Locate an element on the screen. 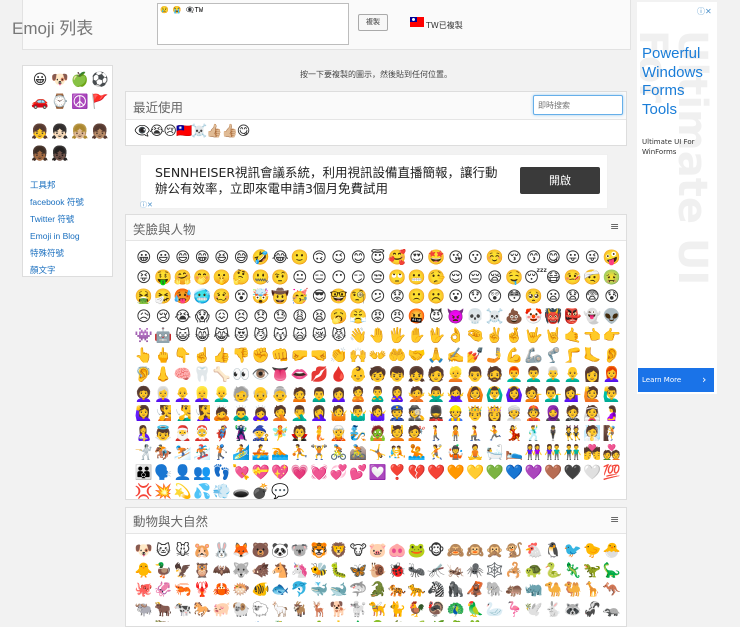 The height and width of the screenshot is (627, 740). emoji-item: 💓 is located at coordinates (320, 474).